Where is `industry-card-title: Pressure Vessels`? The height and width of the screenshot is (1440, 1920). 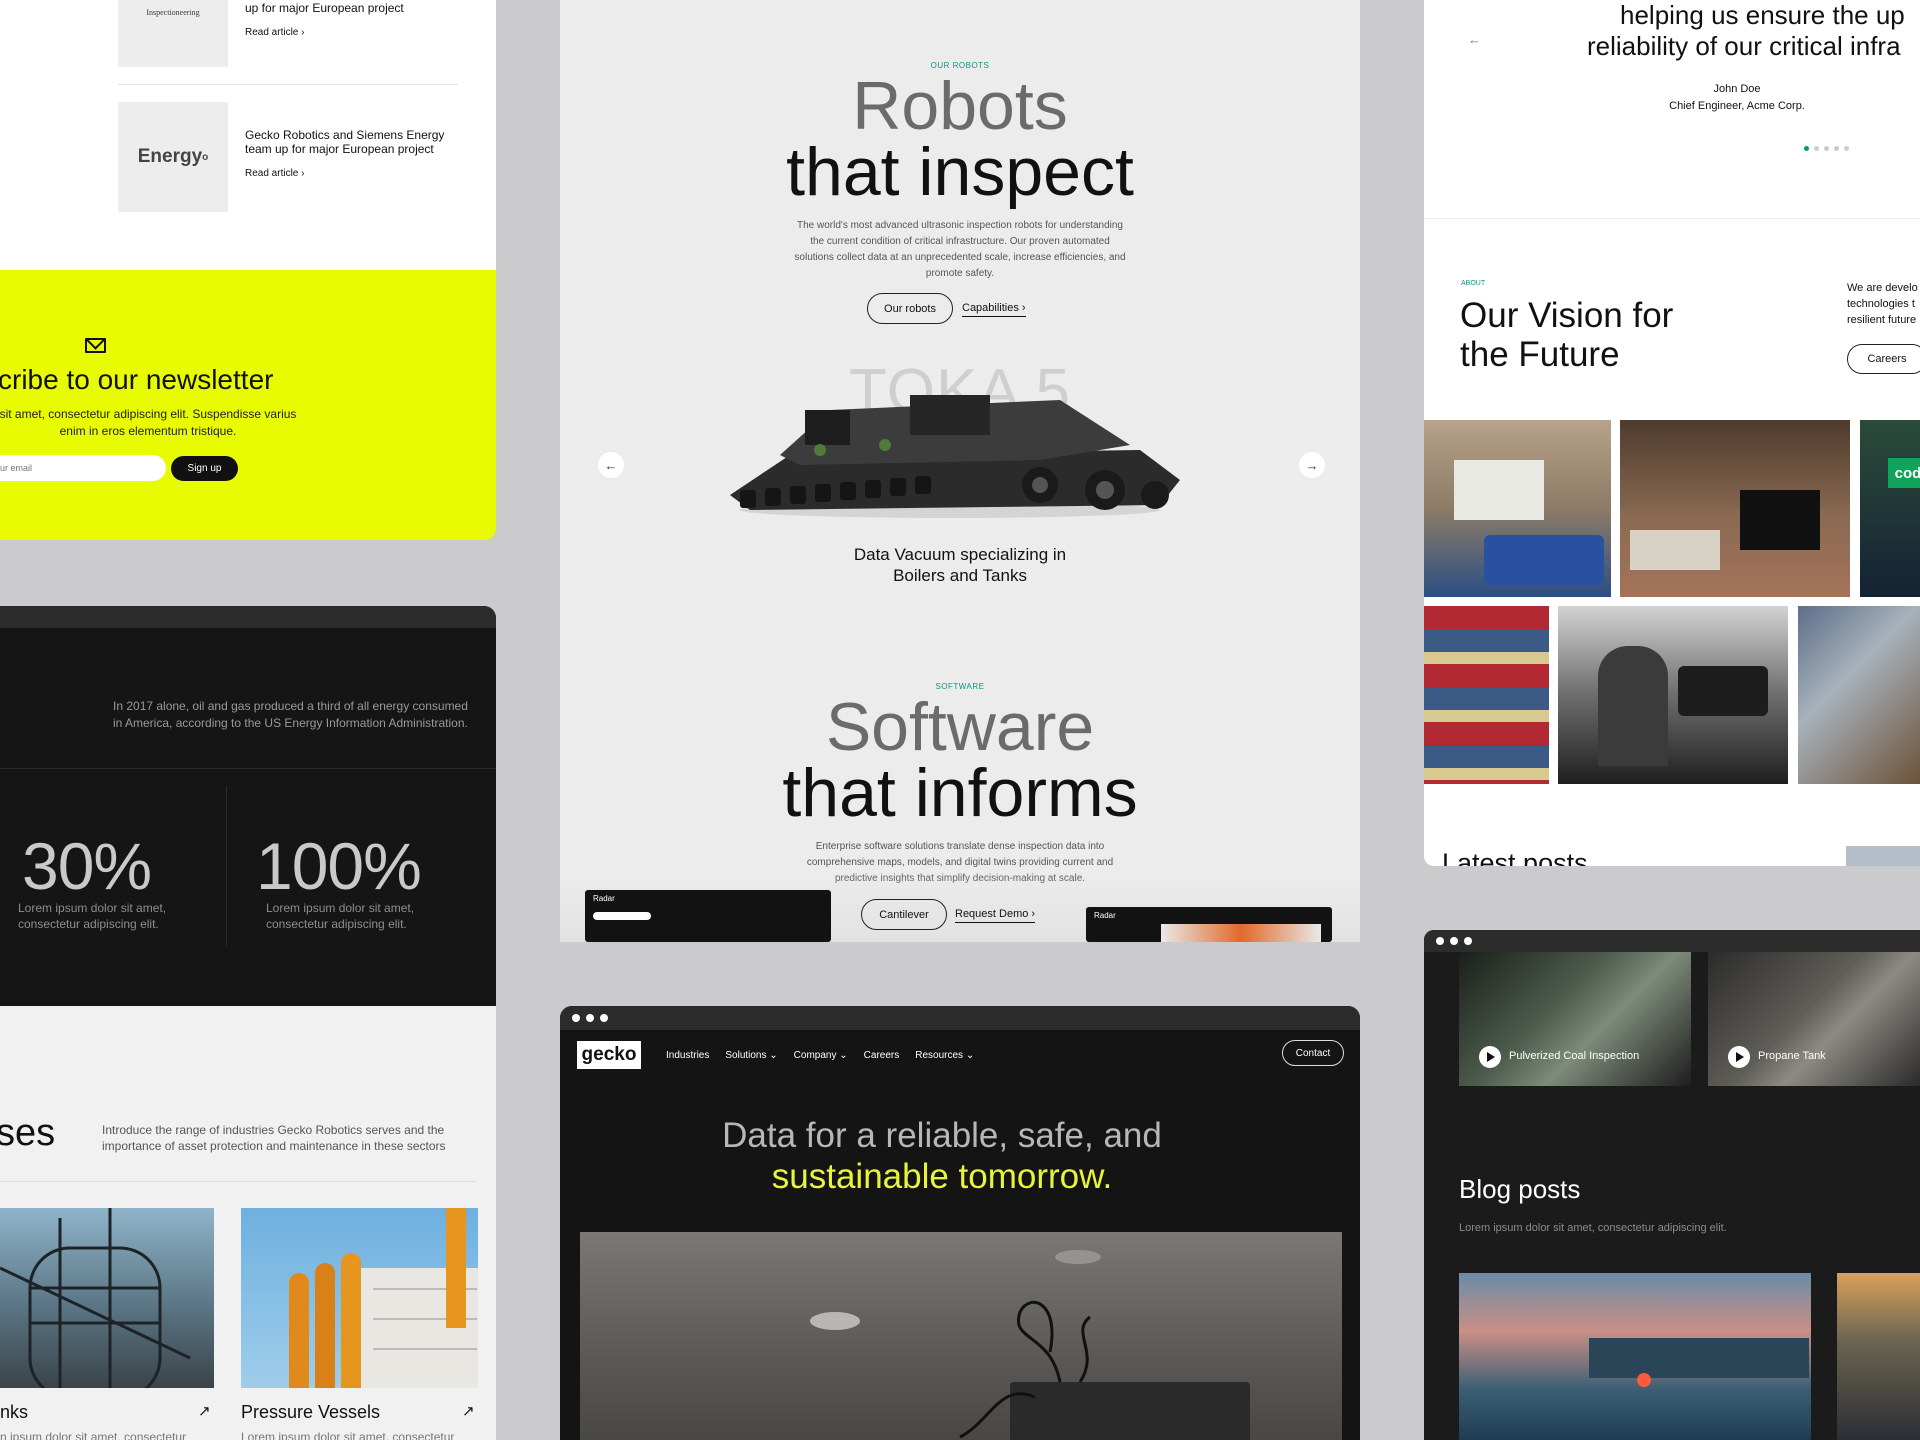 industry-card-title: Pressure Vessels is located at coordinates (310, 1412).